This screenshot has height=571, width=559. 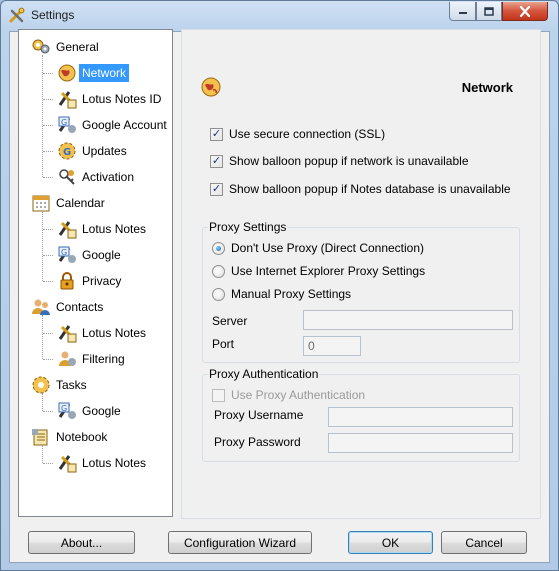 What do you see at coordinates (218, 294) in the screenshot?
I see `manual-proxy-radio` at bounding box center [218, 294].